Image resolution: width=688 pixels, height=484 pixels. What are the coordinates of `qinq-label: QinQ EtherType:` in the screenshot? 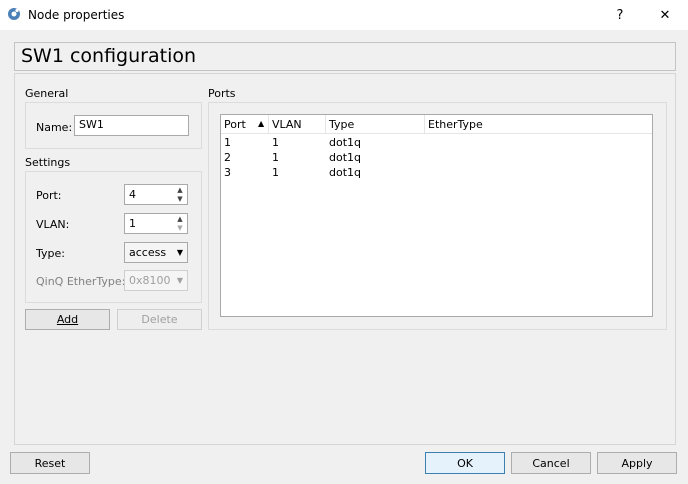 It's located at (81, 281).